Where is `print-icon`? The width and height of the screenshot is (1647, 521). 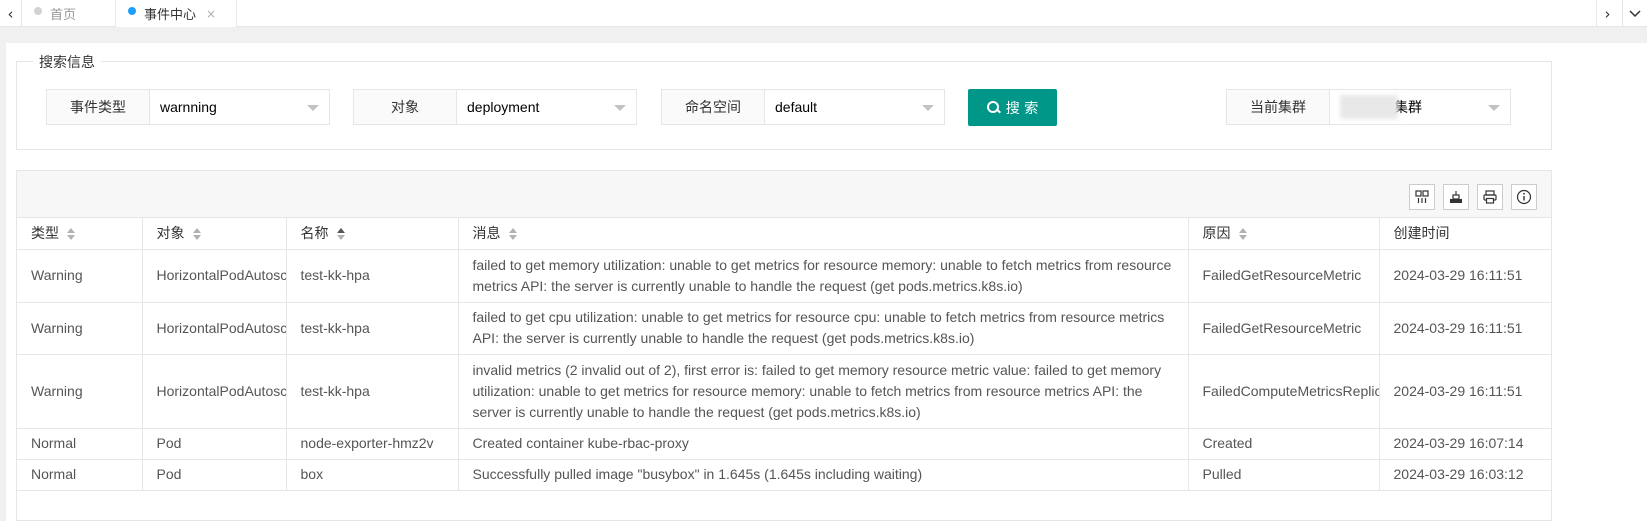 print-icon is located at coordinates (1490, 197).